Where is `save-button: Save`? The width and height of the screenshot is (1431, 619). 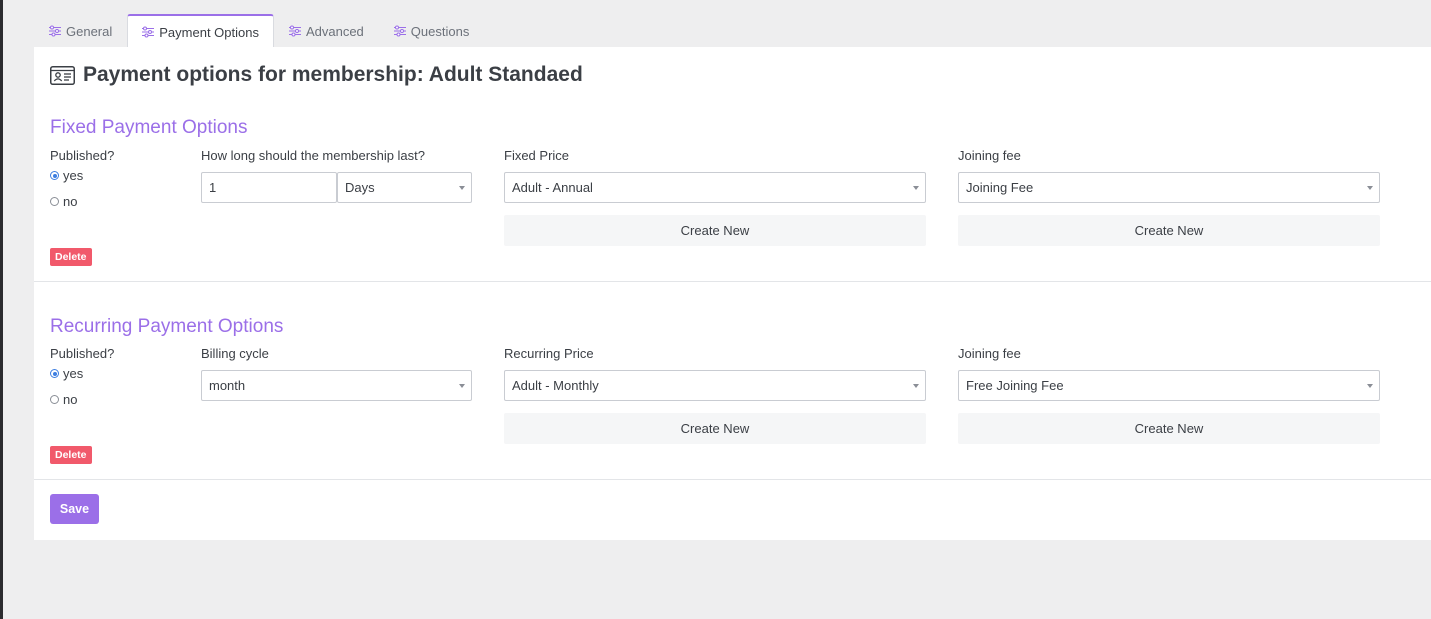
save-button: Save is located at coordinates (74, 509).